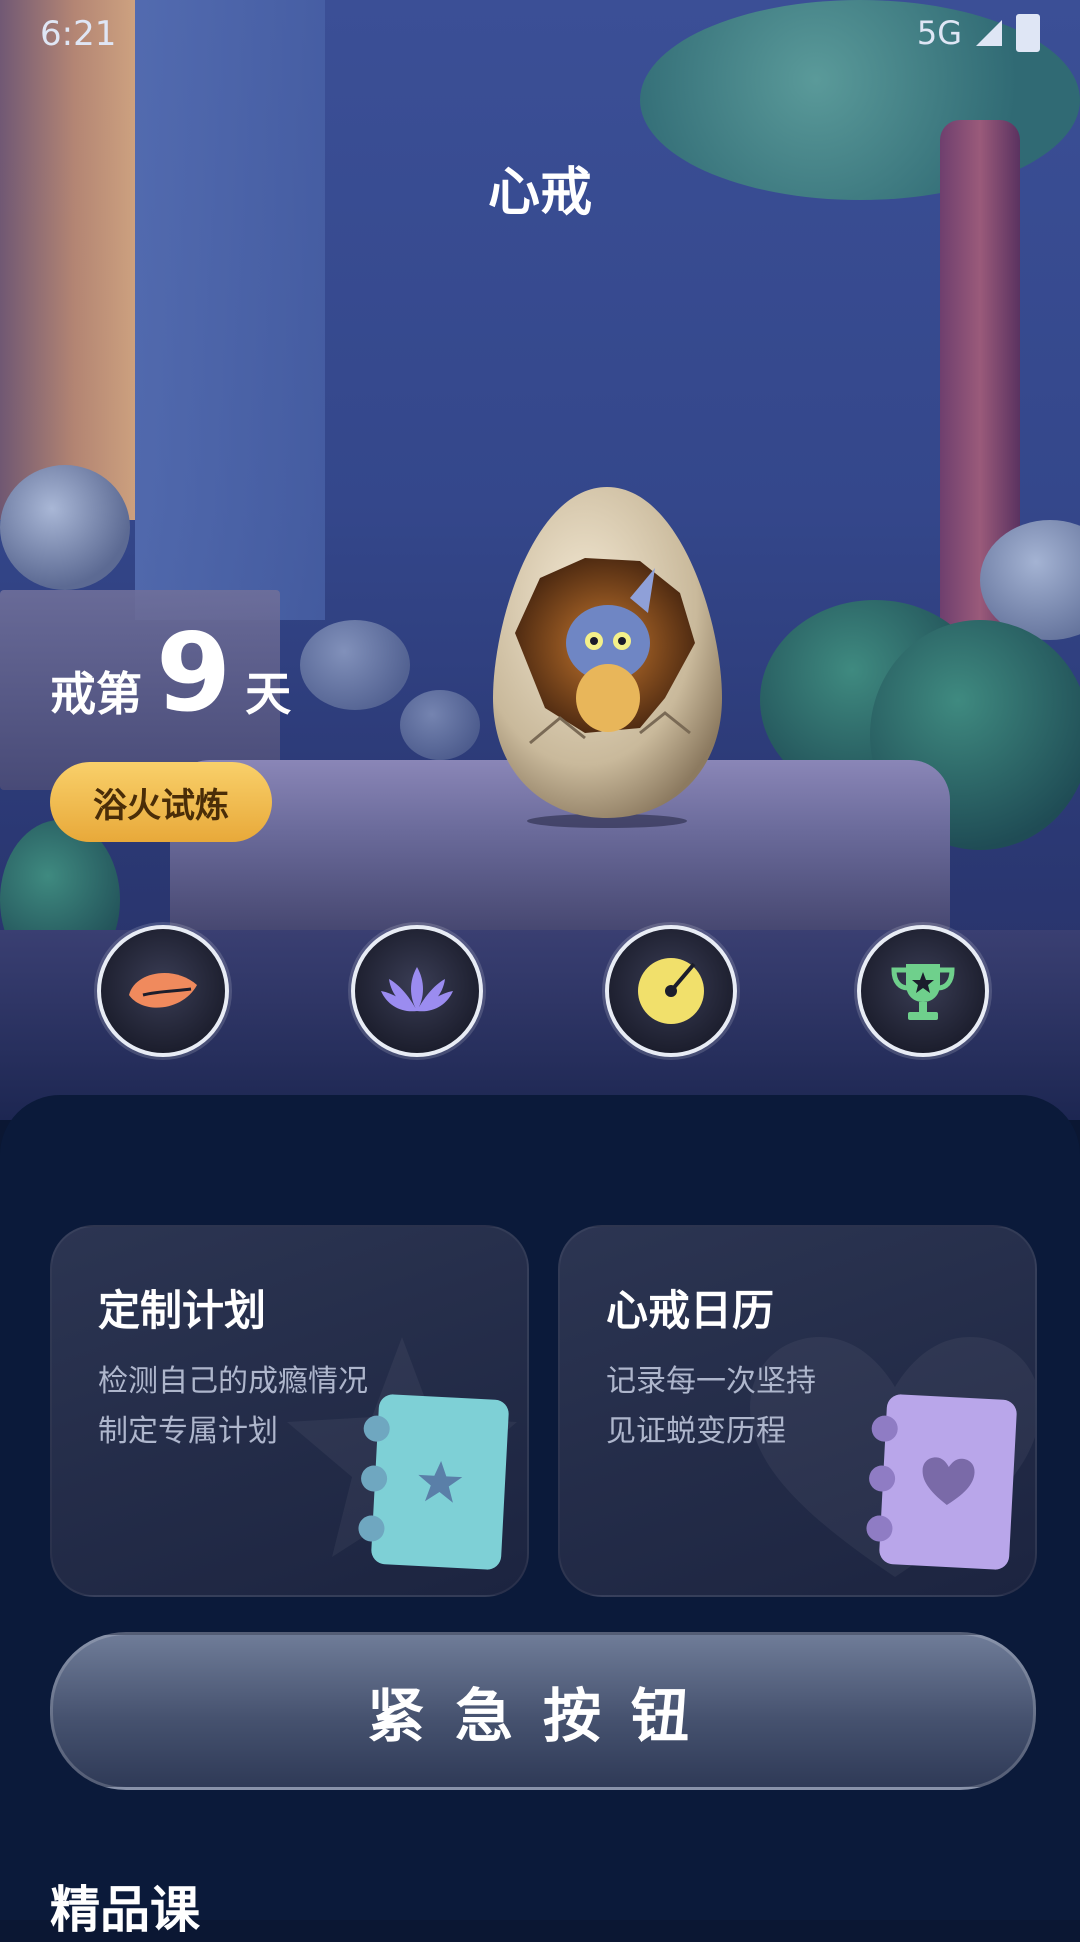  I want to click on network-label: 5G, so click(939, 33).